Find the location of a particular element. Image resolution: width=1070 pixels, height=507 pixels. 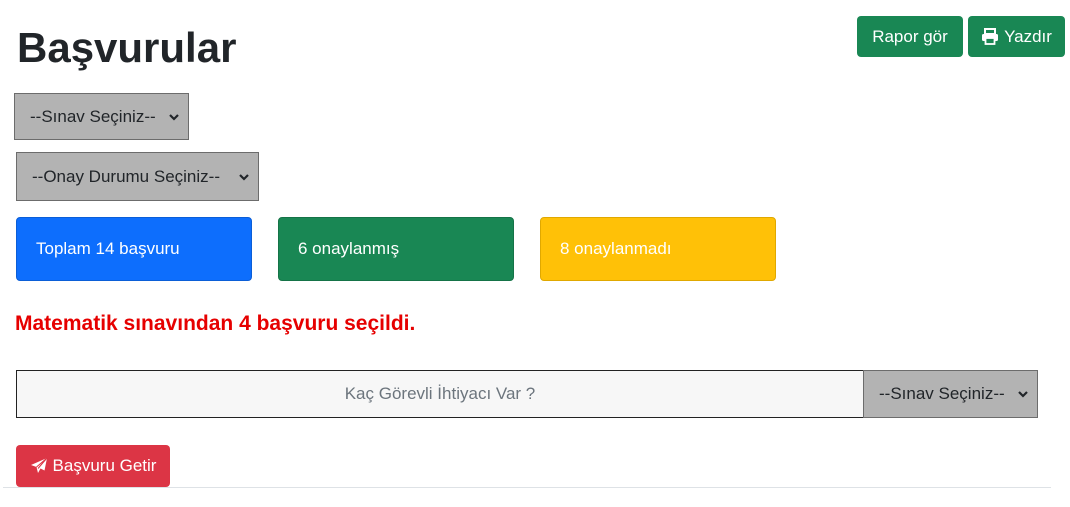

pending-applications-card: 8 onaylanmadı is located at coordinates (658, 249).